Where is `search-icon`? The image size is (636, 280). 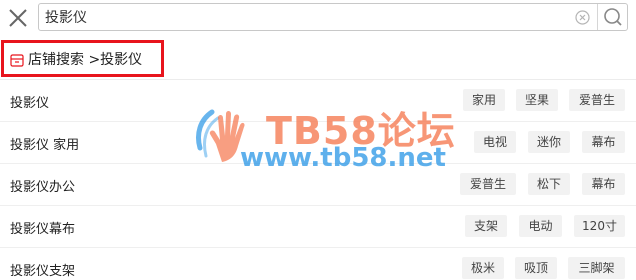
search-icon is located at coordinates (613, 17).